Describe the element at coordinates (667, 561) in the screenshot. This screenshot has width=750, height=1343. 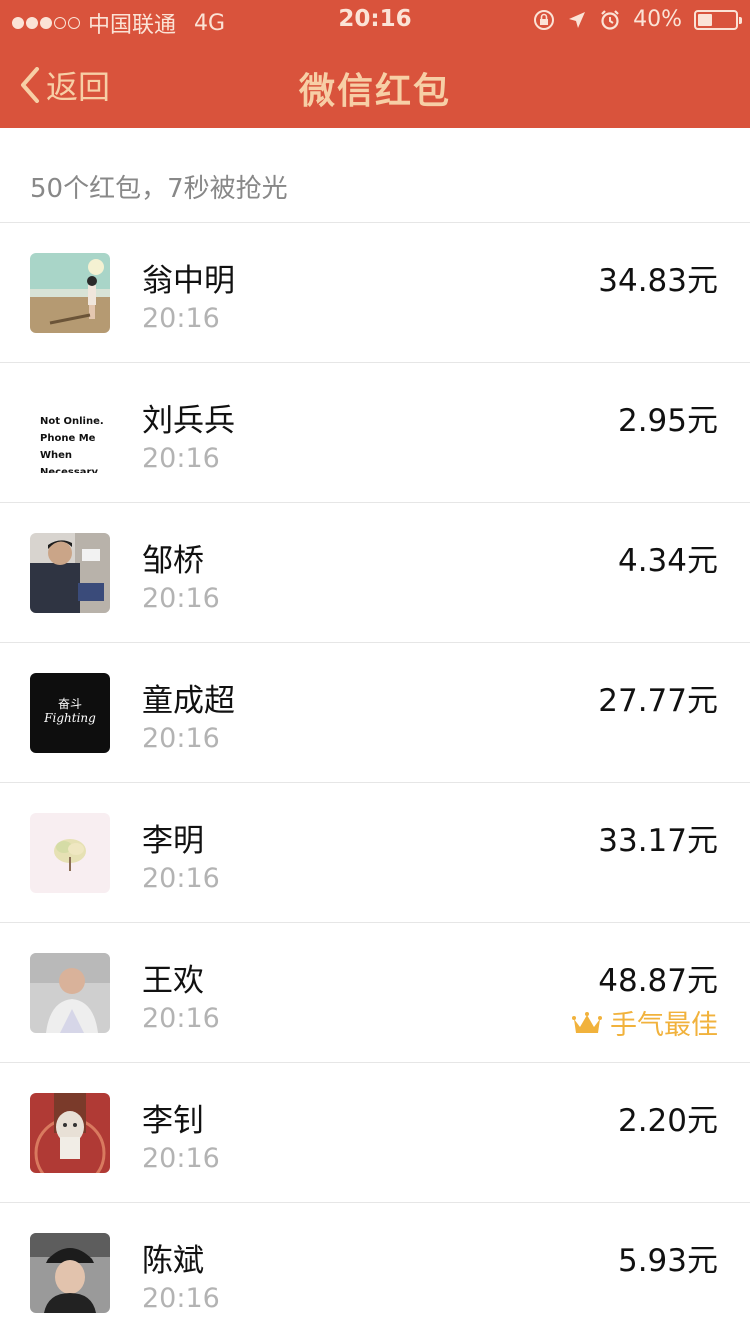
I see `amount: 4.34元` at that location.